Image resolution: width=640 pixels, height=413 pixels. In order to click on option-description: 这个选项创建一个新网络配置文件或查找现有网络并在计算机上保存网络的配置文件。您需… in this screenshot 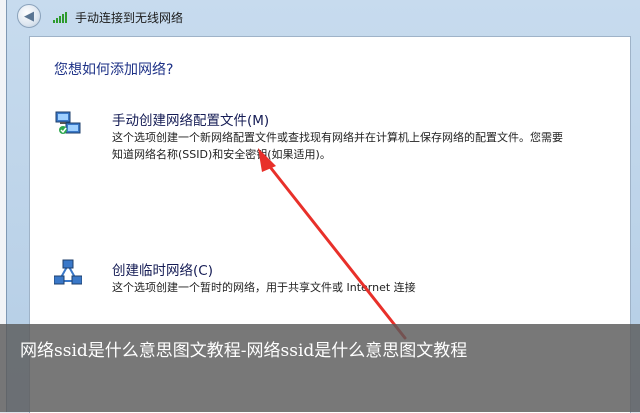, I will do `click(337, 146)`.